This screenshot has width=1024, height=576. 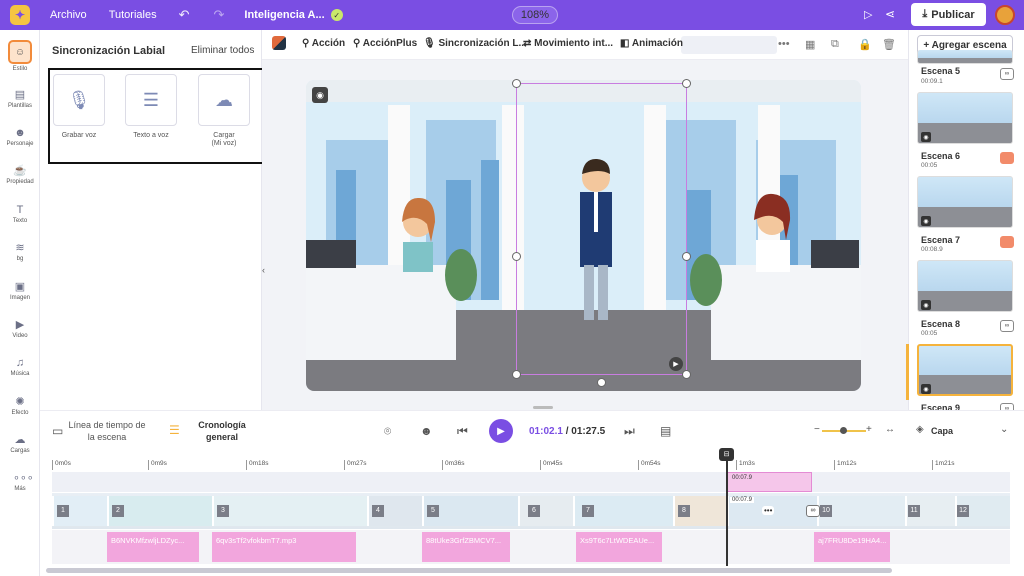 What do you see at coordinates (151, 100) in the screenshot?
I see `text-to-speech-button: ☰` at bounding box center [151, 100].